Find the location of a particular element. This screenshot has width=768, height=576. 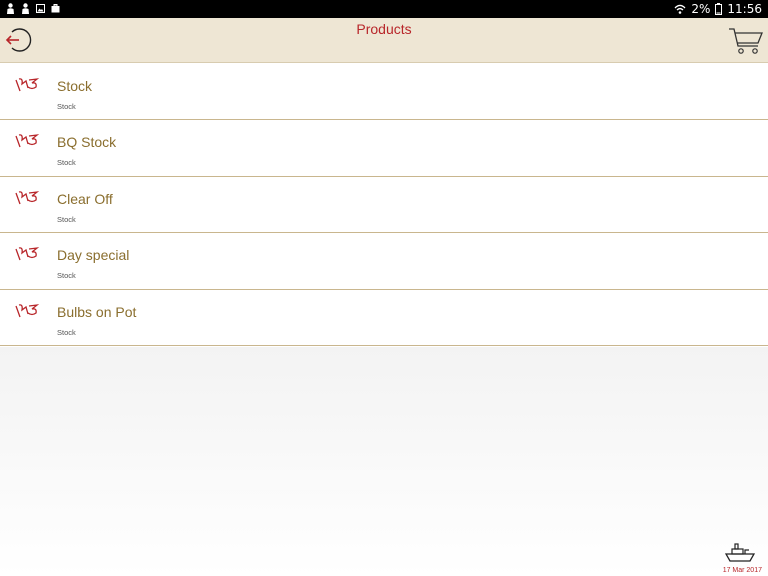

product-title: Clear Off is located at coordinates (85, 198).